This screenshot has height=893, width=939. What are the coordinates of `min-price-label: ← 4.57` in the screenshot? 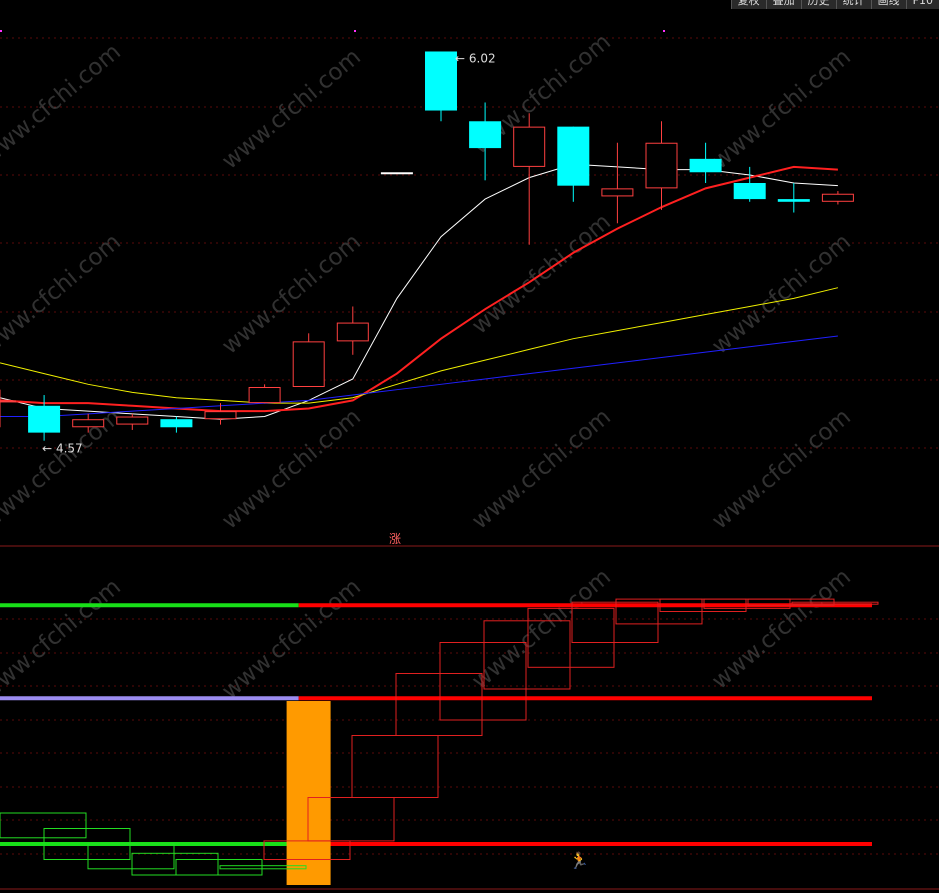 It's located at (62, 449).